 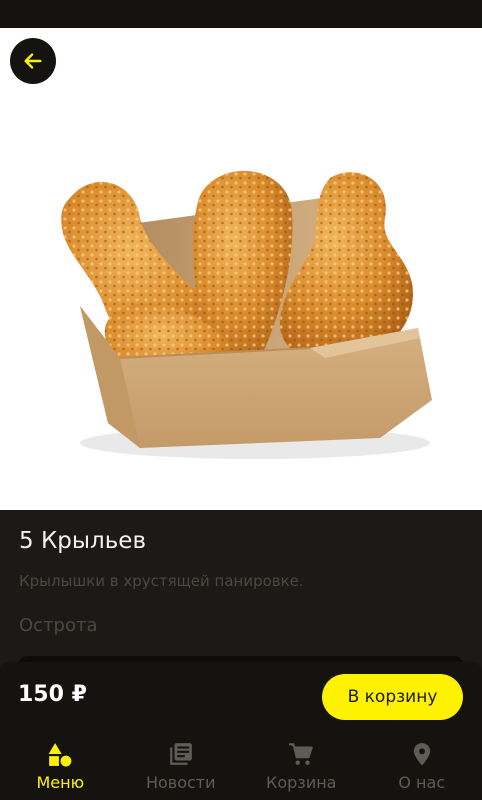 I want to click on arrow-left-icon, so click(x=33, y=61).